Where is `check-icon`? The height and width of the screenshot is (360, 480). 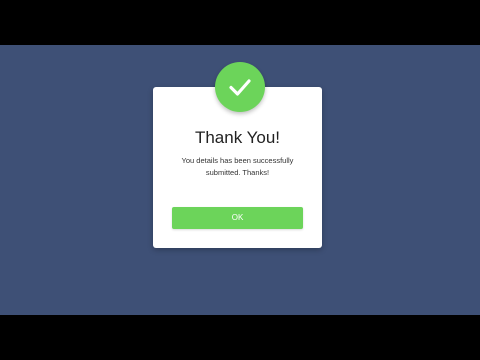
check-icon is located at coordinates (240, 87).